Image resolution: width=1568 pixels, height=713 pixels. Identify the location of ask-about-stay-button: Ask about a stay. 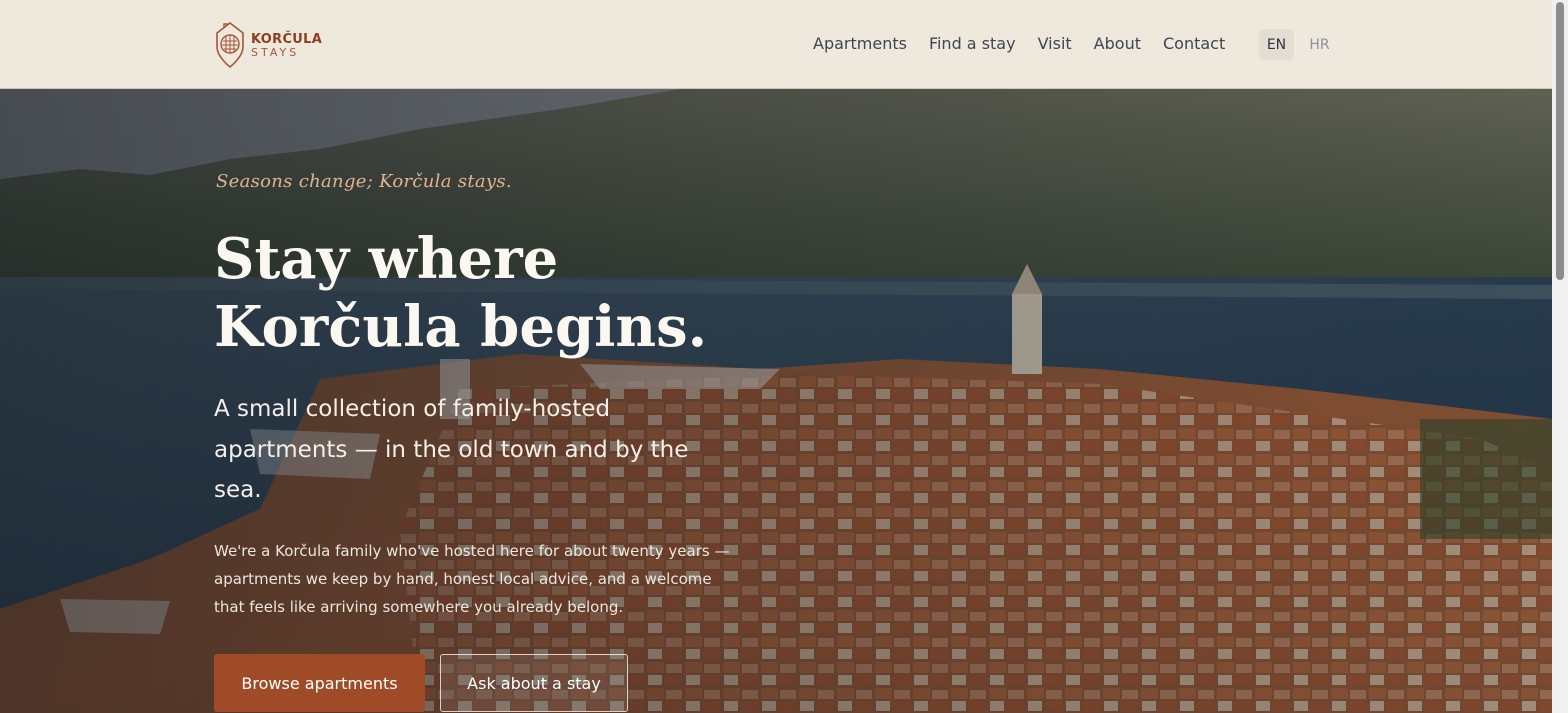
(534, 683).